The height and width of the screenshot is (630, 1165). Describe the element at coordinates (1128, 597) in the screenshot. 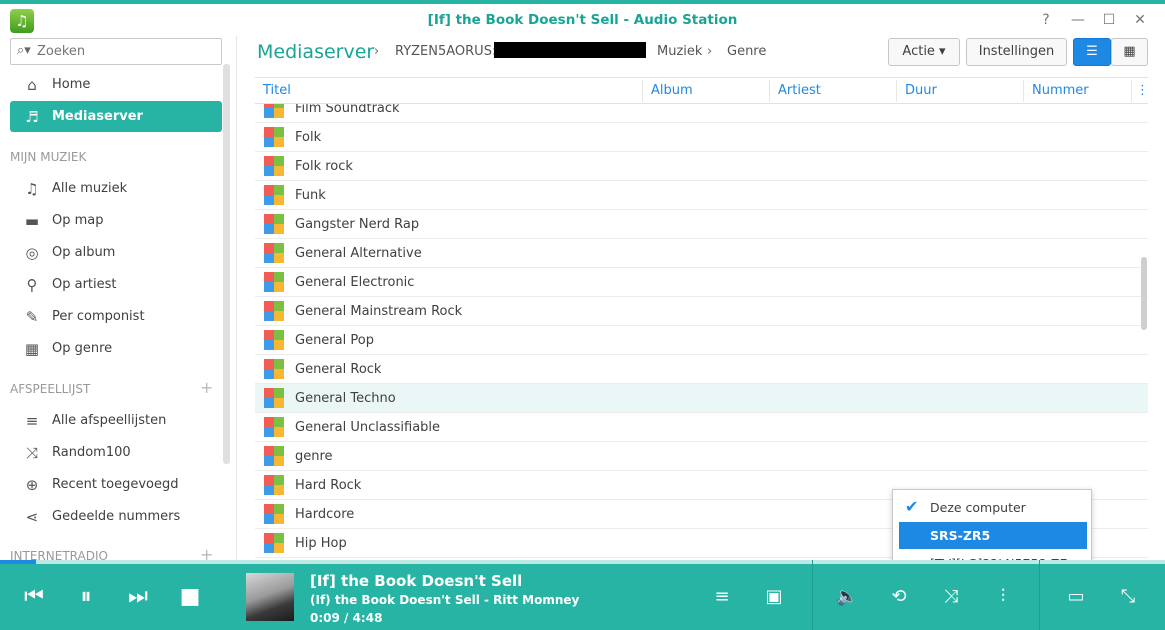

I see `mini-player-icon: ⤡` at that location.